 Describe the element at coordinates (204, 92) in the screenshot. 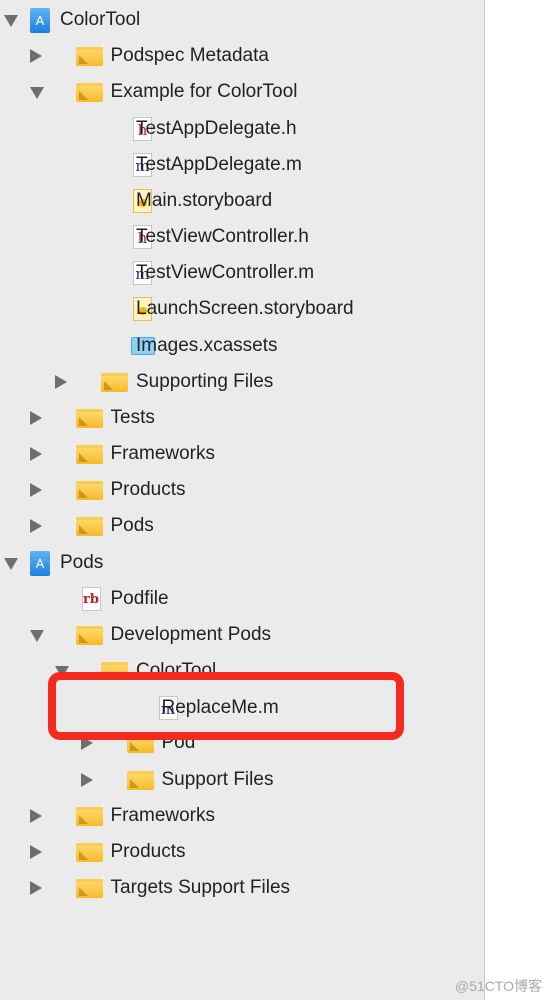

I see `navigator-item-label: Example for ColorTool` at that location.